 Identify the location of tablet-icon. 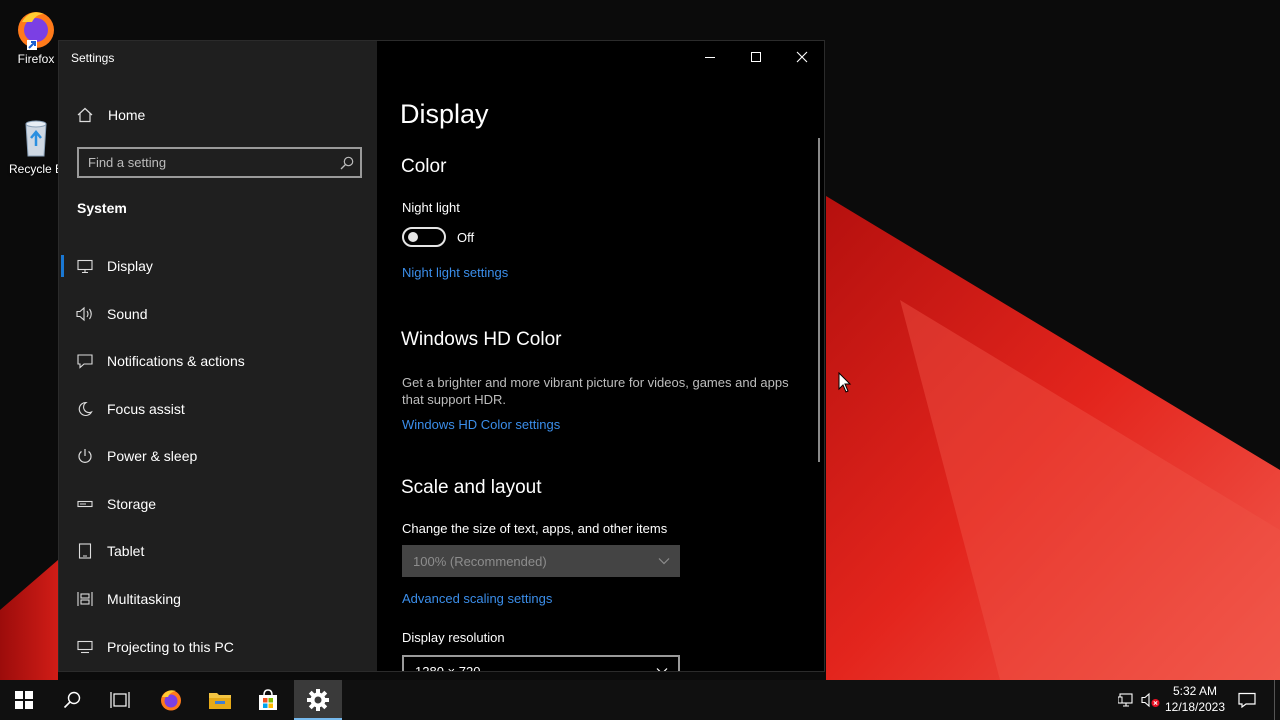
(85, 551).